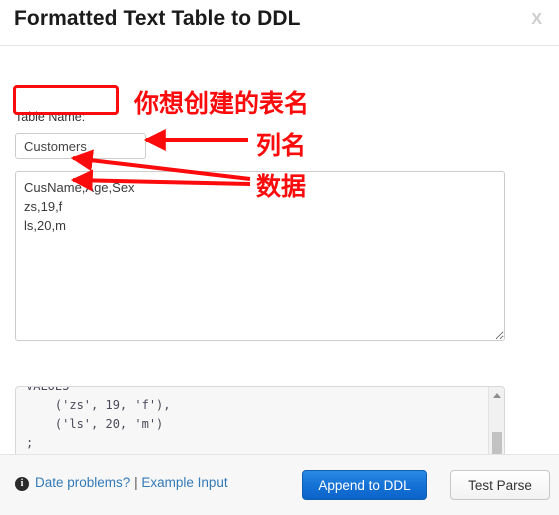  I want to click on table-name-label: Table Name:, so click(50, 117).